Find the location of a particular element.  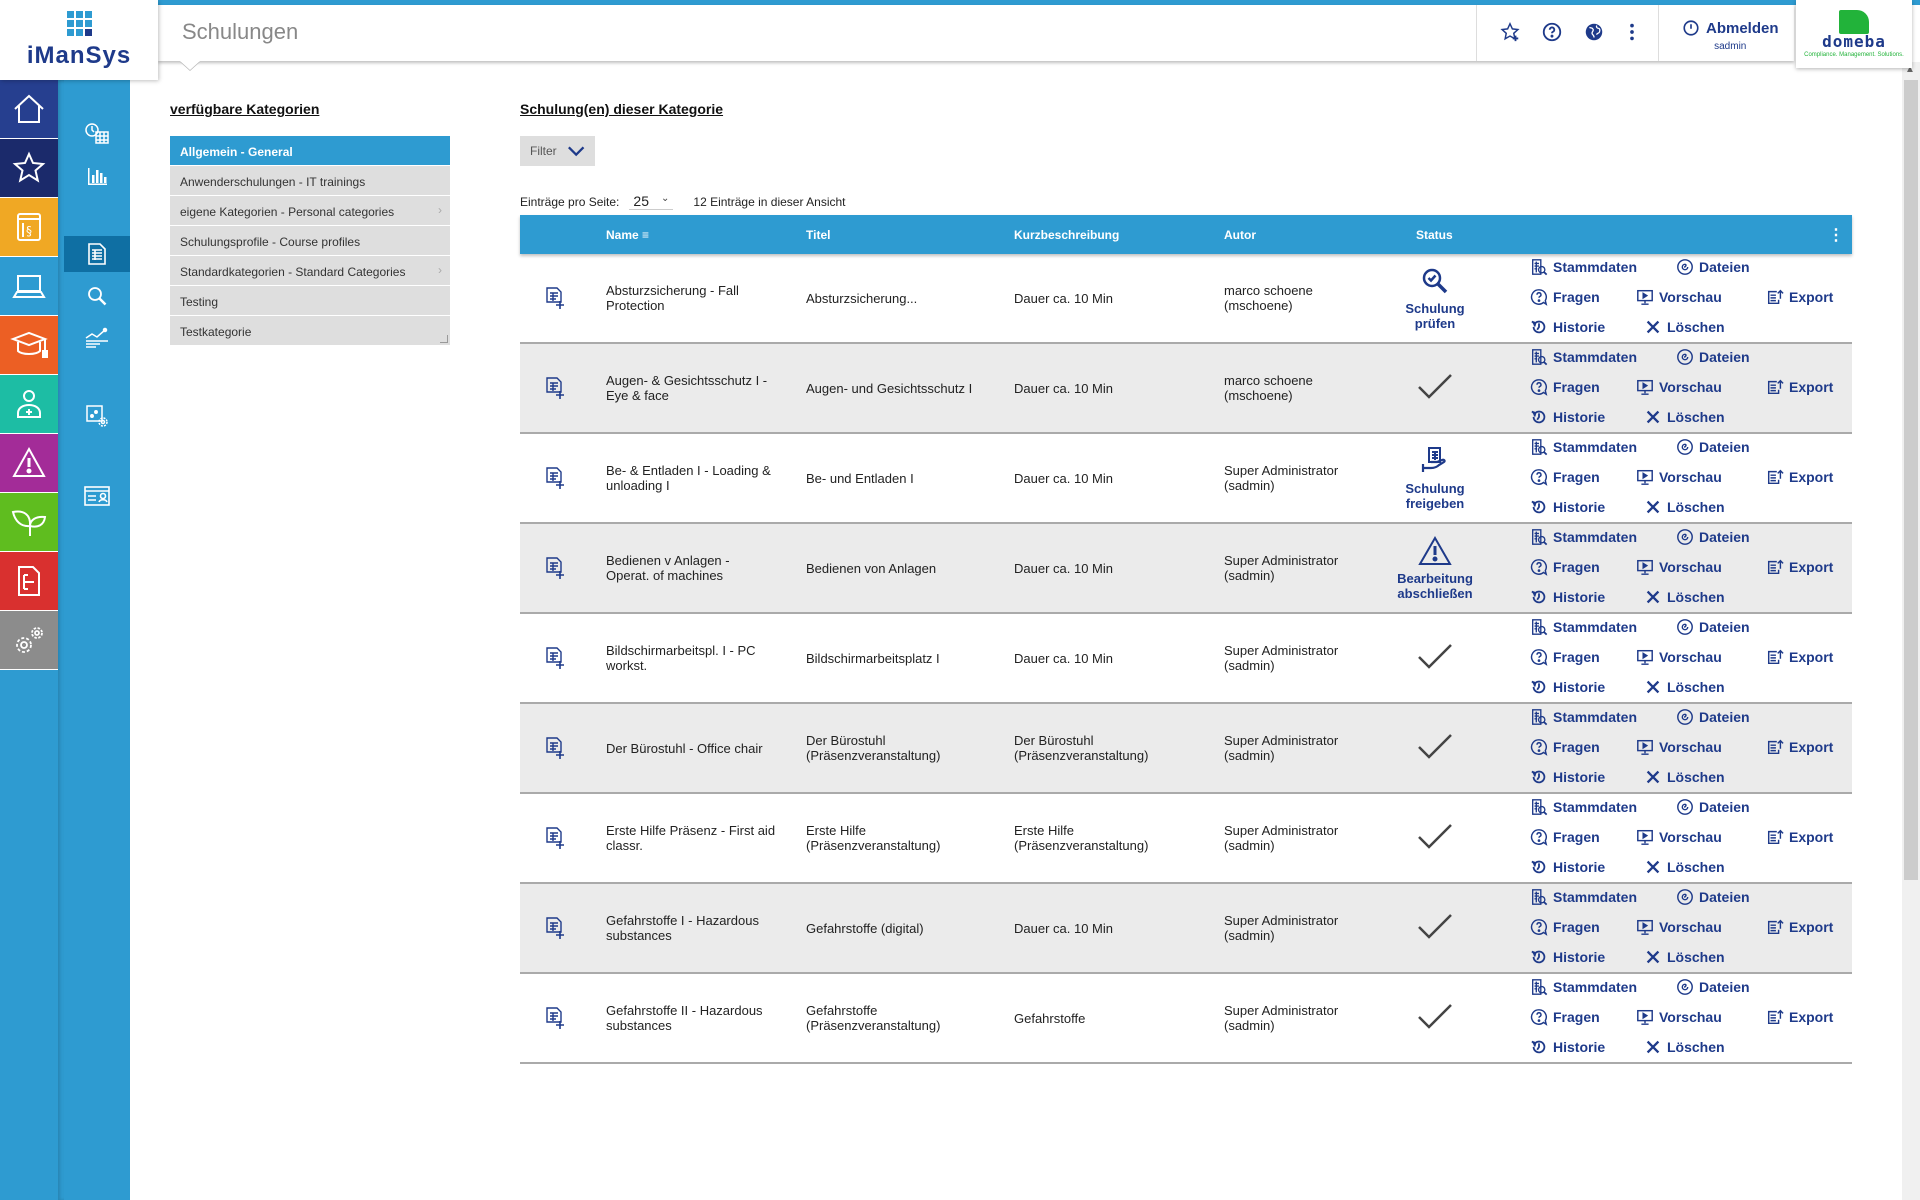

cell-name: Be- & Entladen I - Loading & unloading I is located at coordinates (691, 478).